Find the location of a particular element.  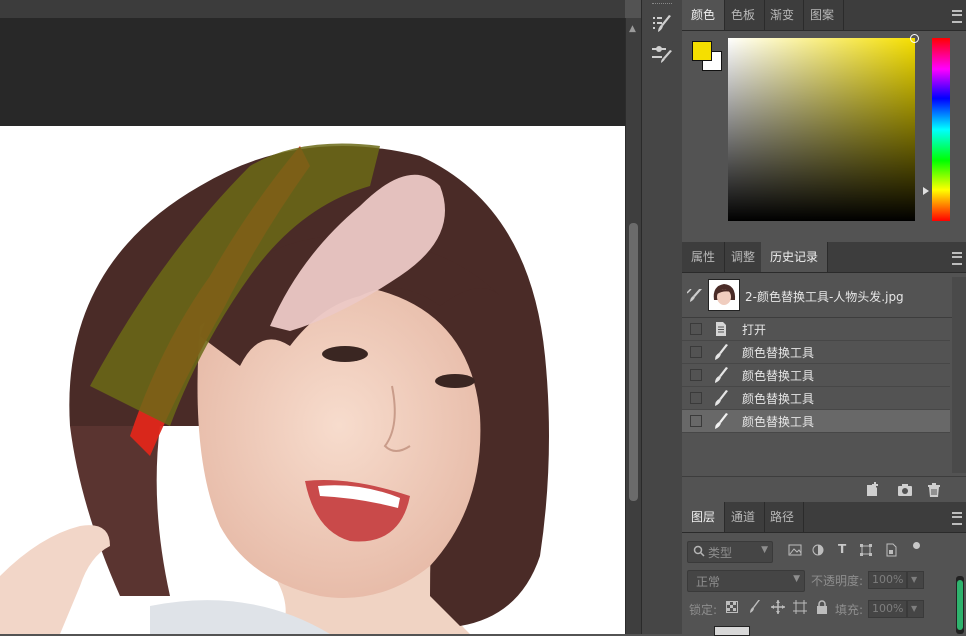

tab-adjustments: 调整 is located at coordinates (744, 257).